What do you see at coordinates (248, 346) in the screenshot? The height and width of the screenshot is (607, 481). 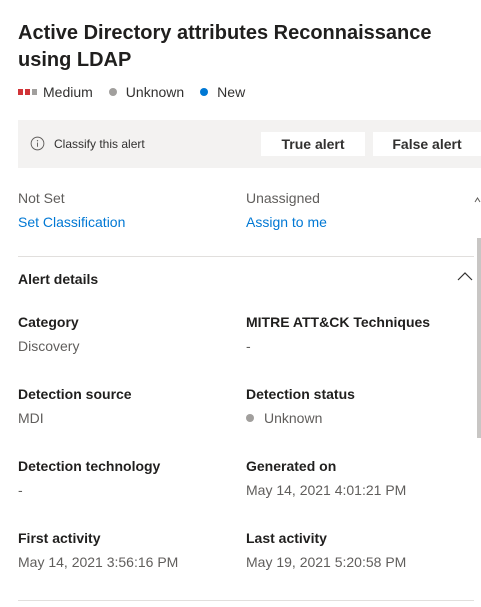 I see `mitre-value: -` at bounding box center [248, 346].